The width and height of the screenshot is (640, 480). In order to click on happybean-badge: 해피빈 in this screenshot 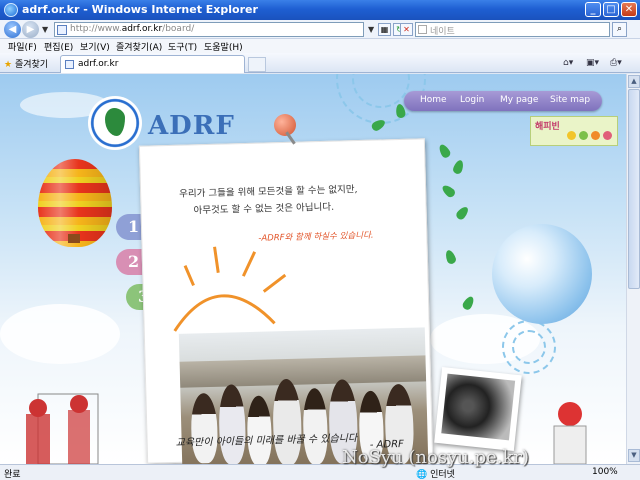, I will do `click(574, 131)`.